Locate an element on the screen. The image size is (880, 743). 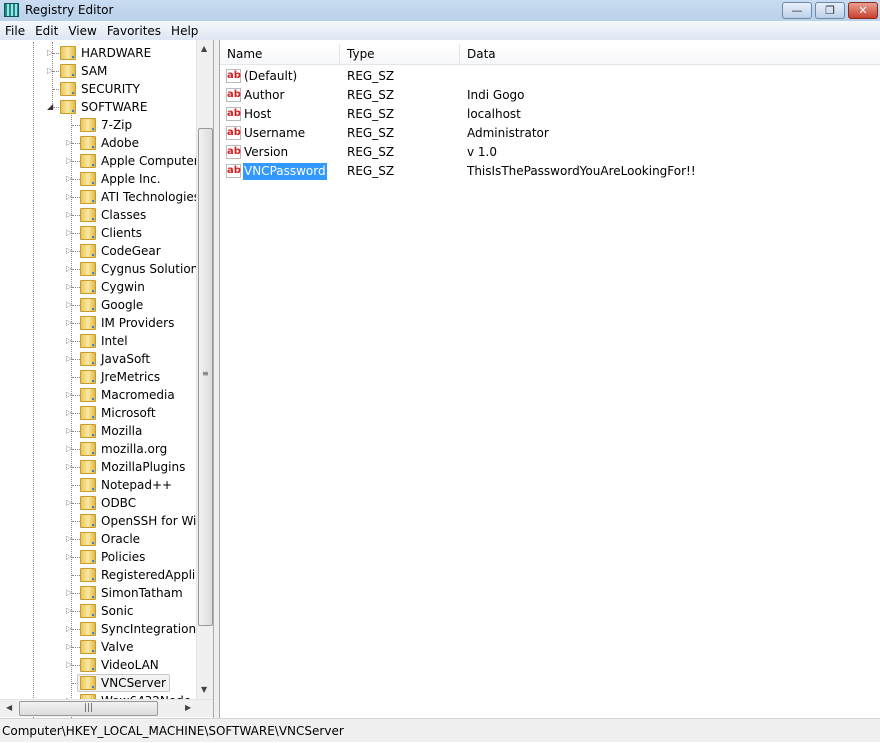
tree-item: Apple Computer, Inc. is located at coordinates (146, 161).